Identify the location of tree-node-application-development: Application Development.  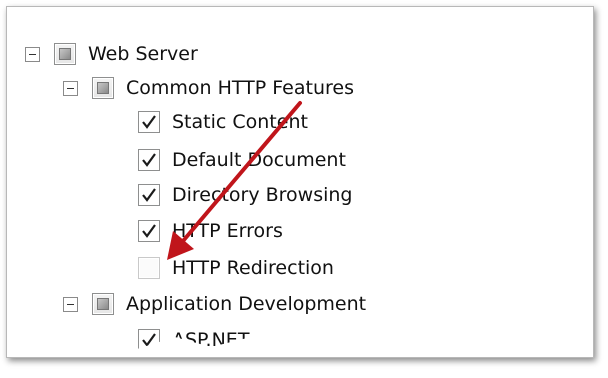
(214, 304).